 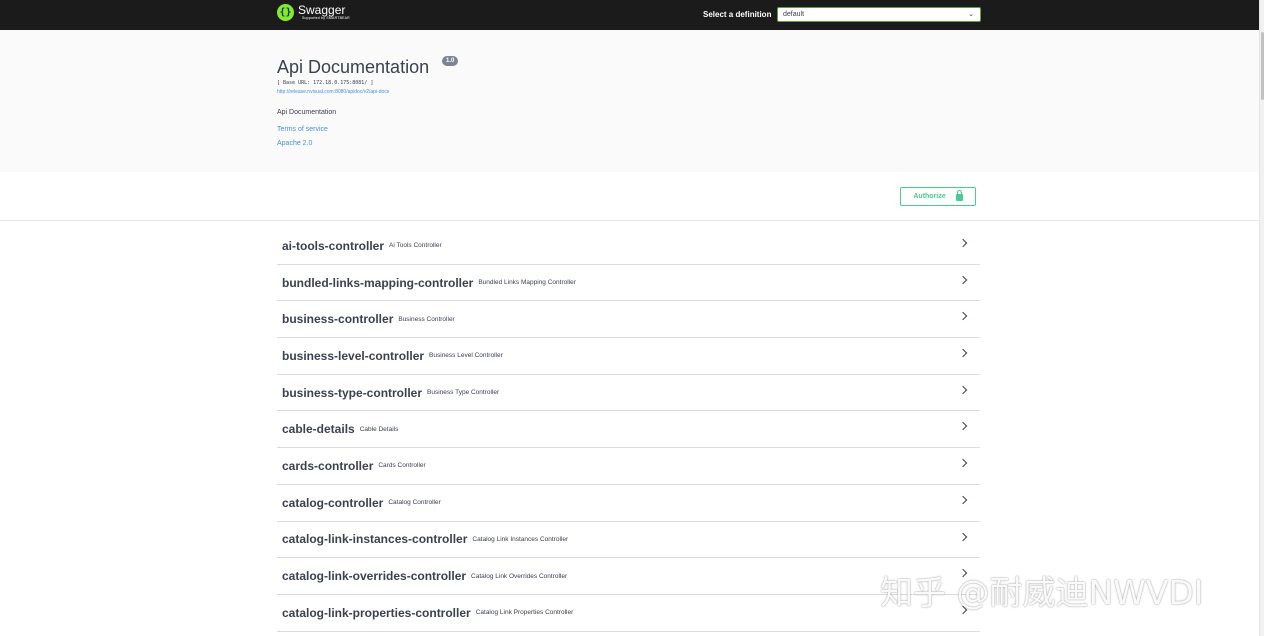 What do you see at coordinates (376, 612) in the screenshot?
I see `controller-name: catalog-link-properties-controller` at bounding box center [376, 612].